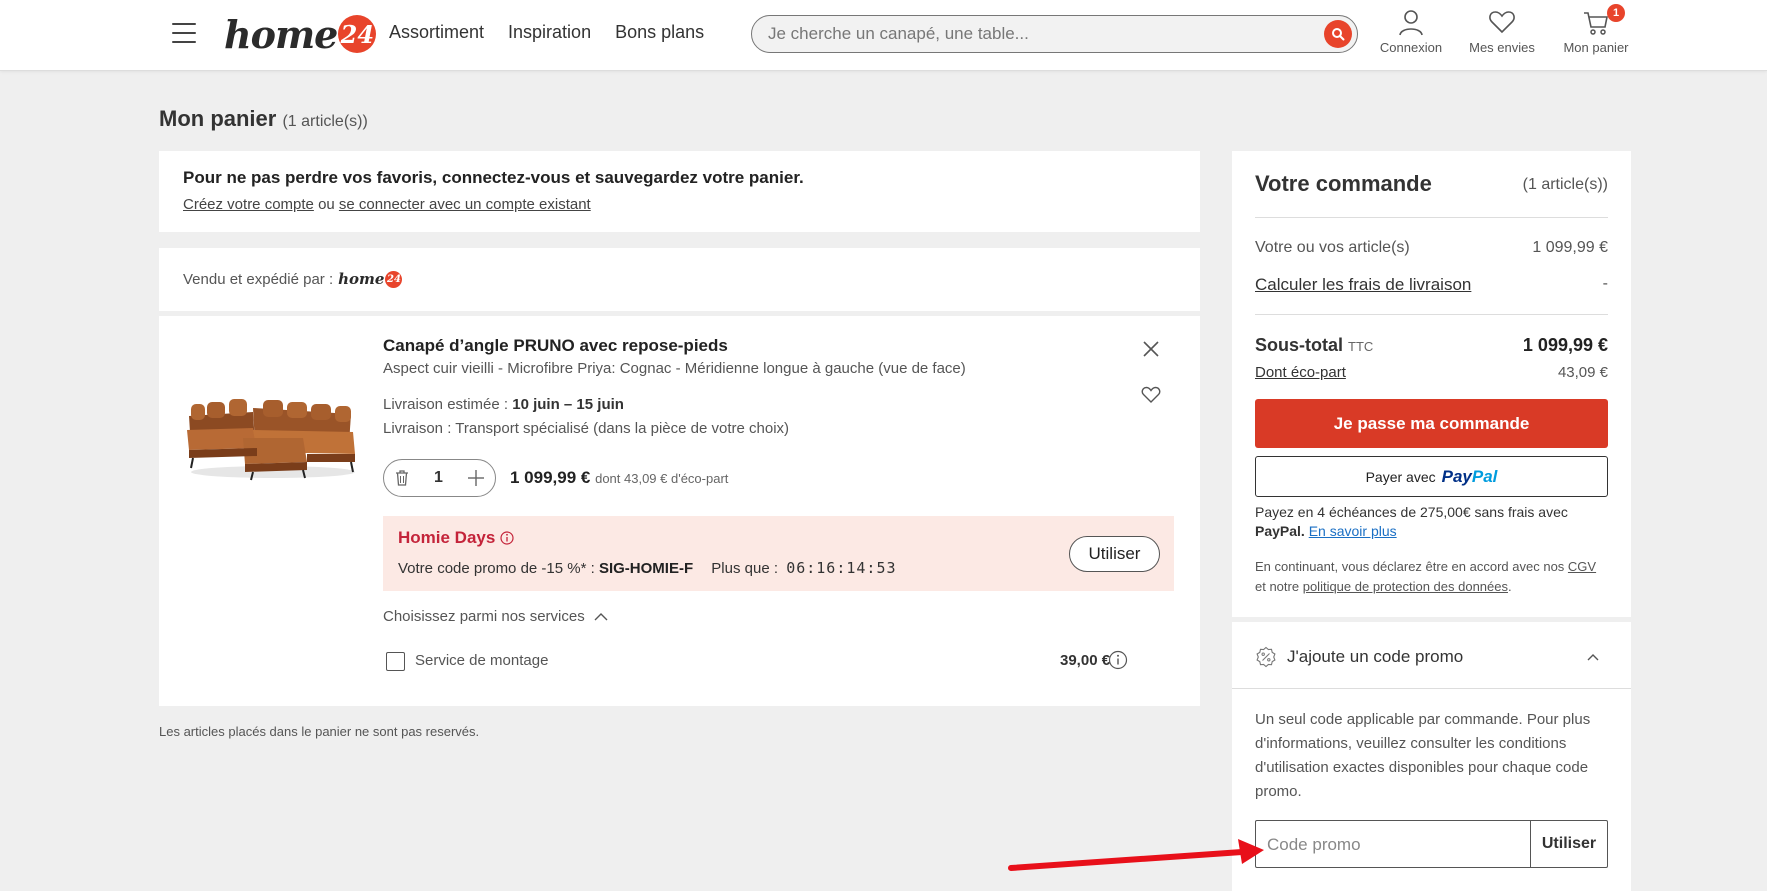  I want to click on cart-item-count: (1 article(s)), so click(325, 121).